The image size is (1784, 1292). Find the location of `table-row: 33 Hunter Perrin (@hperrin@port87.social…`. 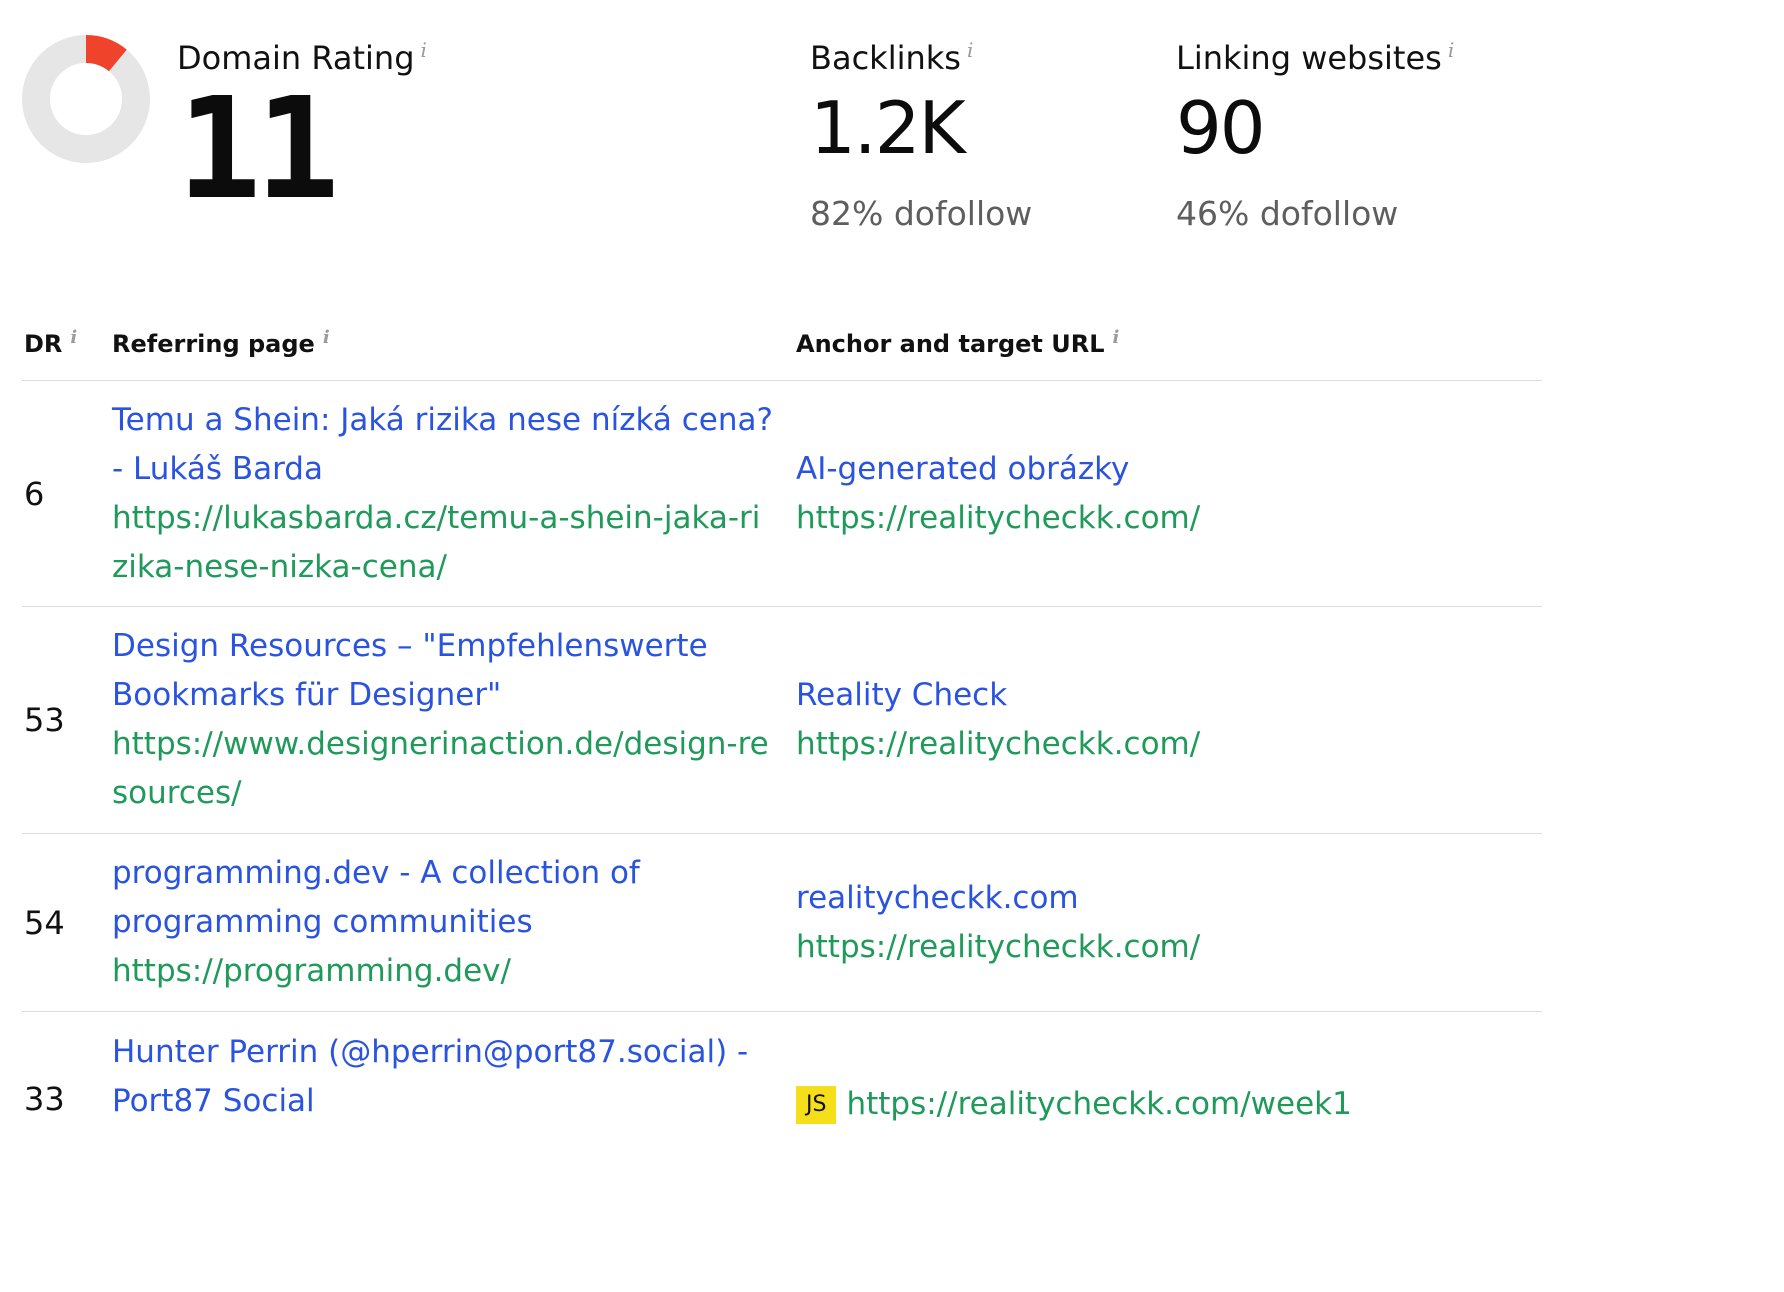

table-row: 33 Hunter Perrin (@hperrin@port87.social… is located at coordinates (782, 1092).